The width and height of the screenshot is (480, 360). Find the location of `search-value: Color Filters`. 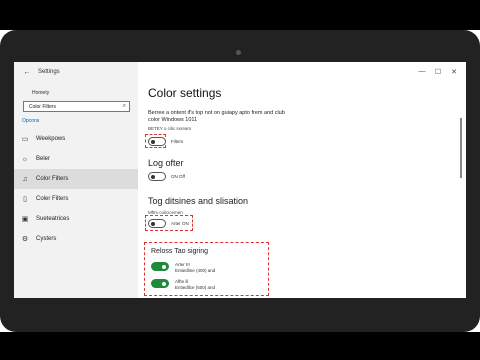

search-value: Color Filters is located at coordinates (42, 106).